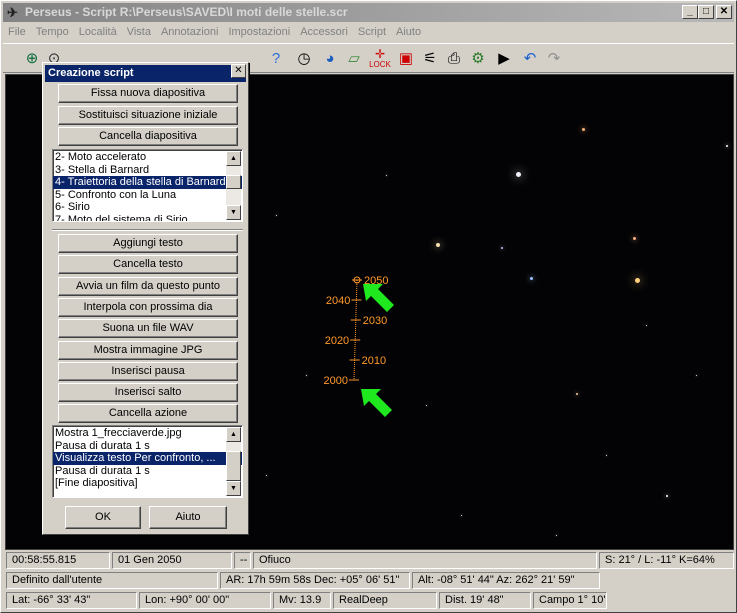  Describe the element at coordinates (337, 341) in the screenshot. I see `trajectory-label: 2020` at that location.